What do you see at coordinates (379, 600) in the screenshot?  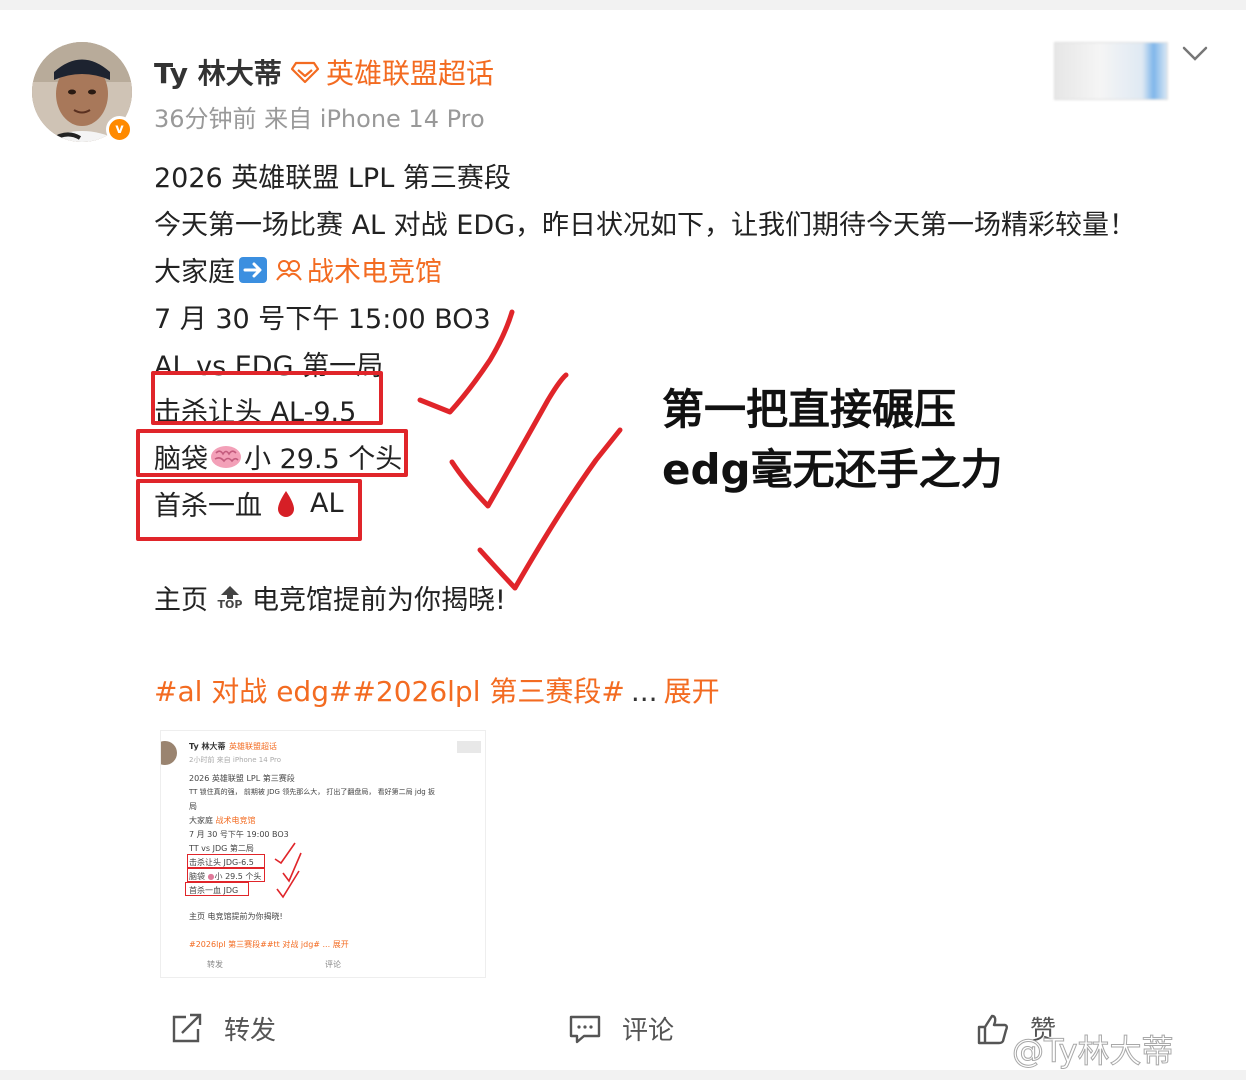 I see `homepage-suffix: 电竞馆提前为你揭晓!` at bounding box center [379, 600].